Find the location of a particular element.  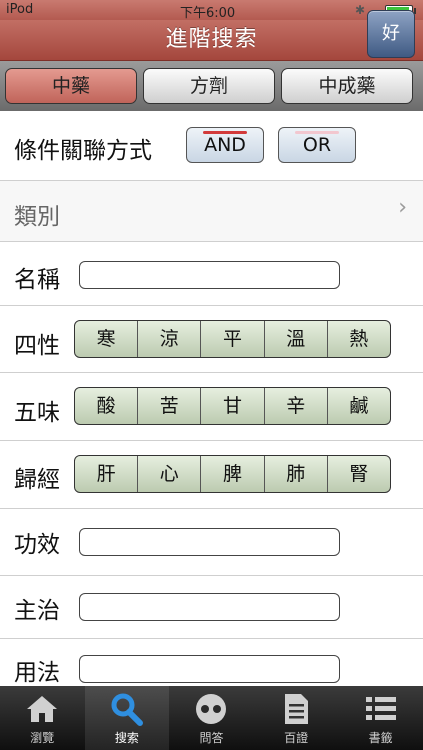

name-label: 名稱 is located at coordinates (37, 280).